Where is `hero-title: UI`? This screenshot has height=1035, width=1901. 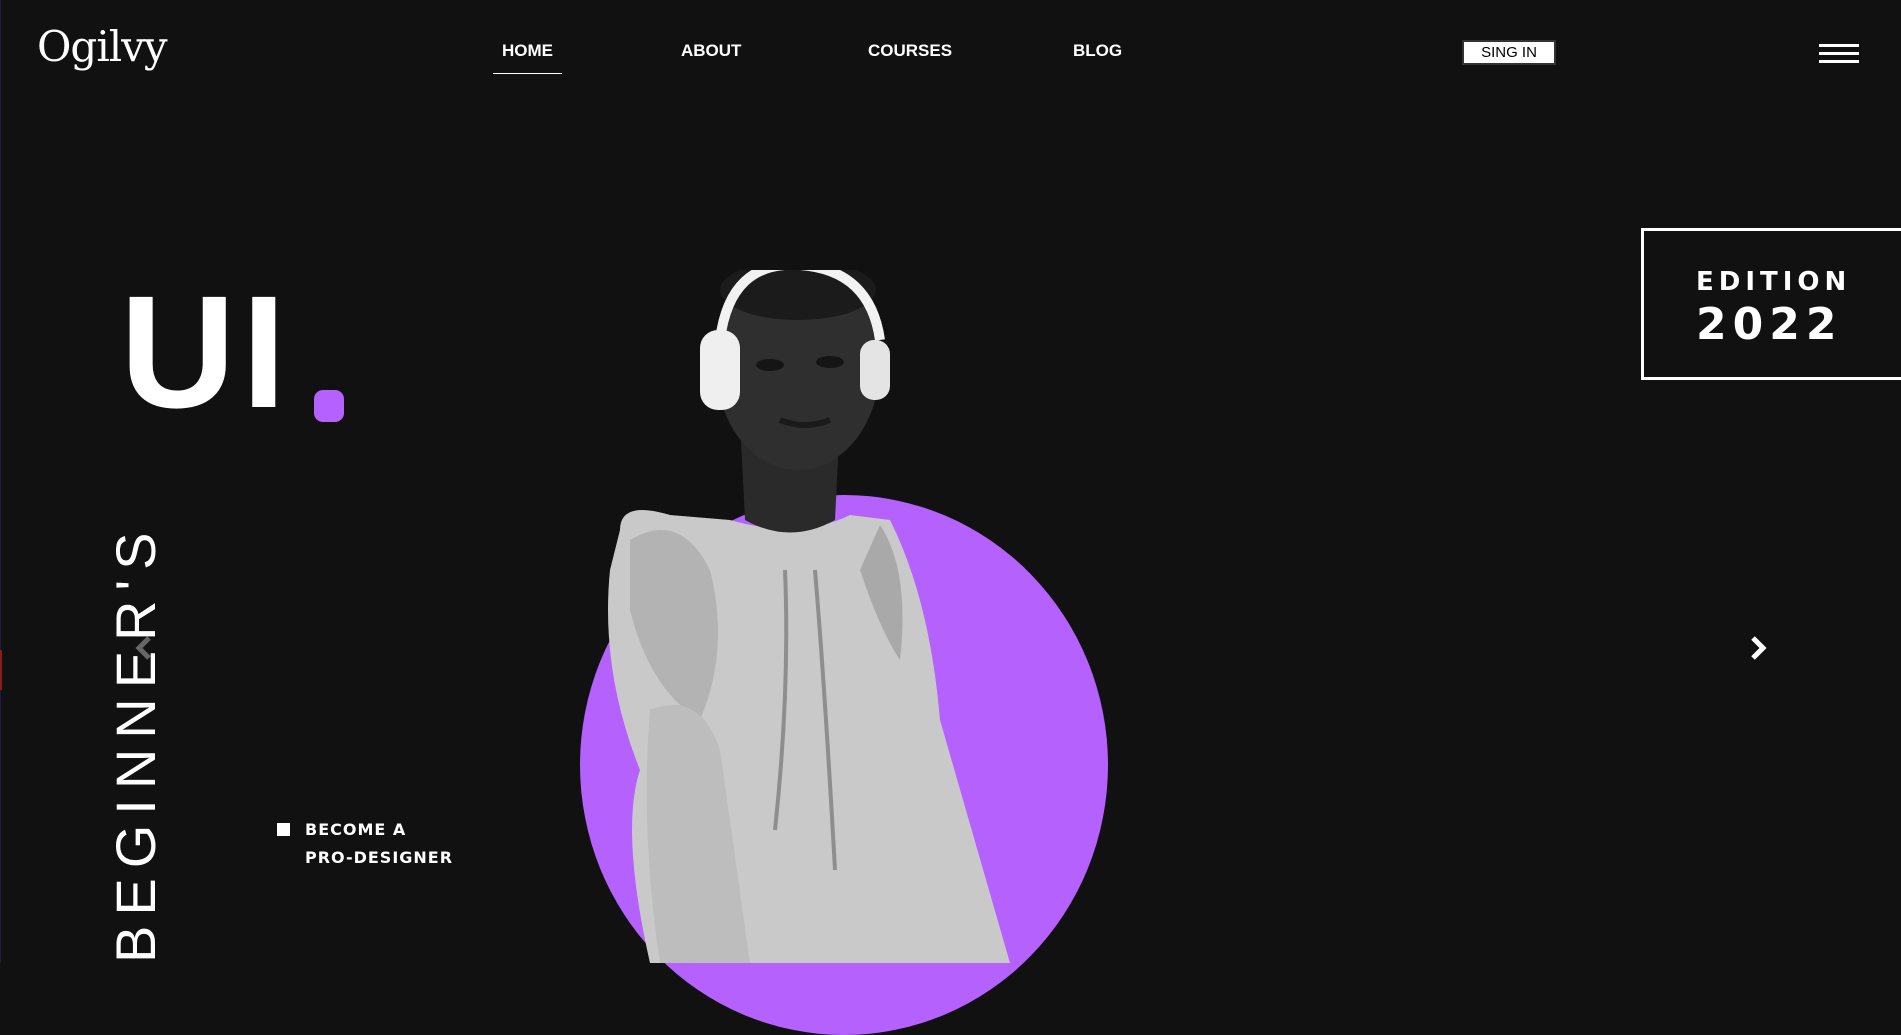
hero-title: UI is located at coordinates (206, 351).